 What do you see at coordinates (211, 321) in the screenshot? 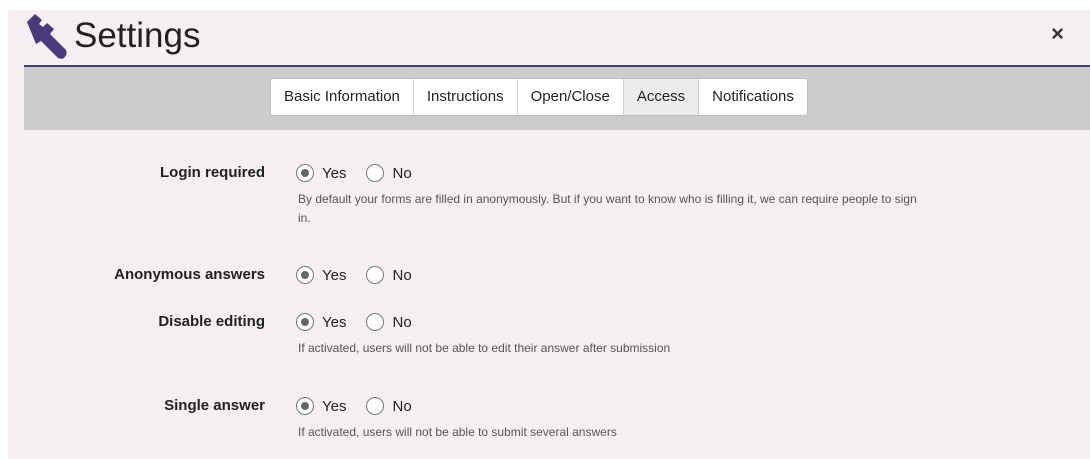
I see `setting-label: Disable editing` at bounding box center [211, 321].